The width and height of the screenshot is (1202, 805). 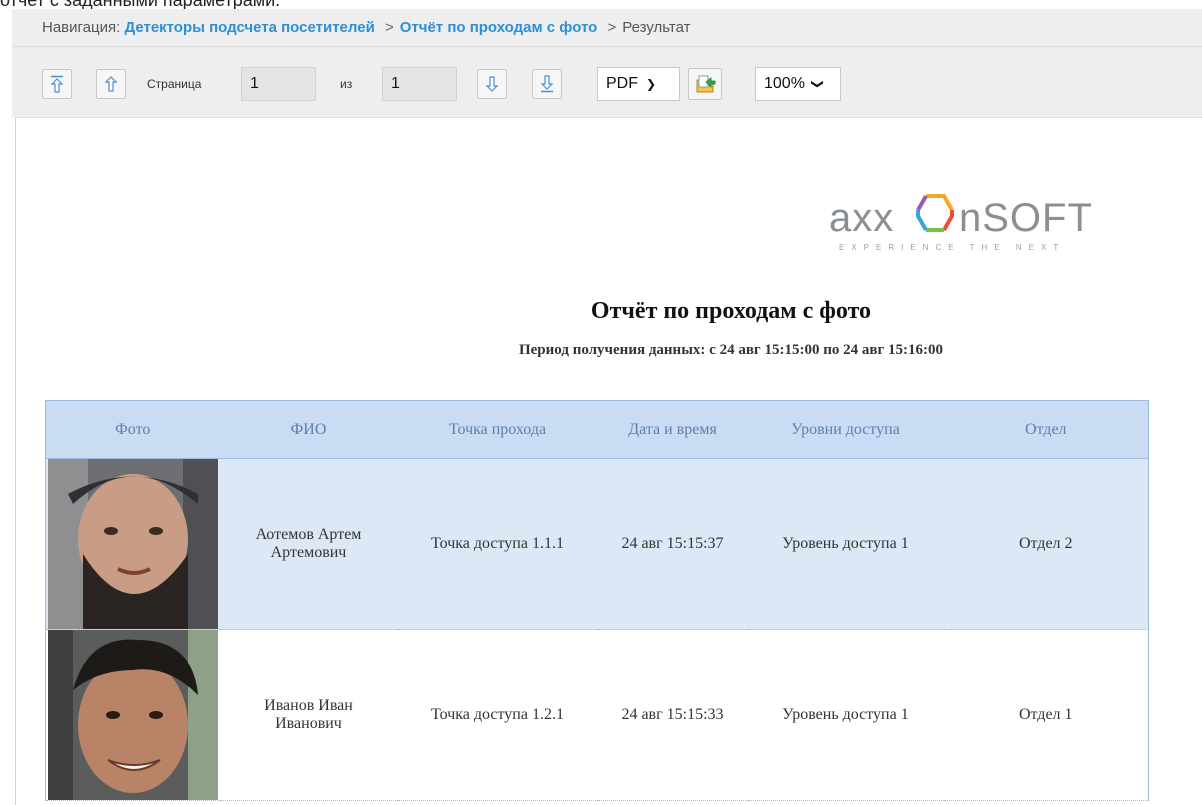 What do you see at coordinates (81, 27) in the screenshot?
I see `breadcrumb-prefix: Навигация:` at bounding box center [81, 27].